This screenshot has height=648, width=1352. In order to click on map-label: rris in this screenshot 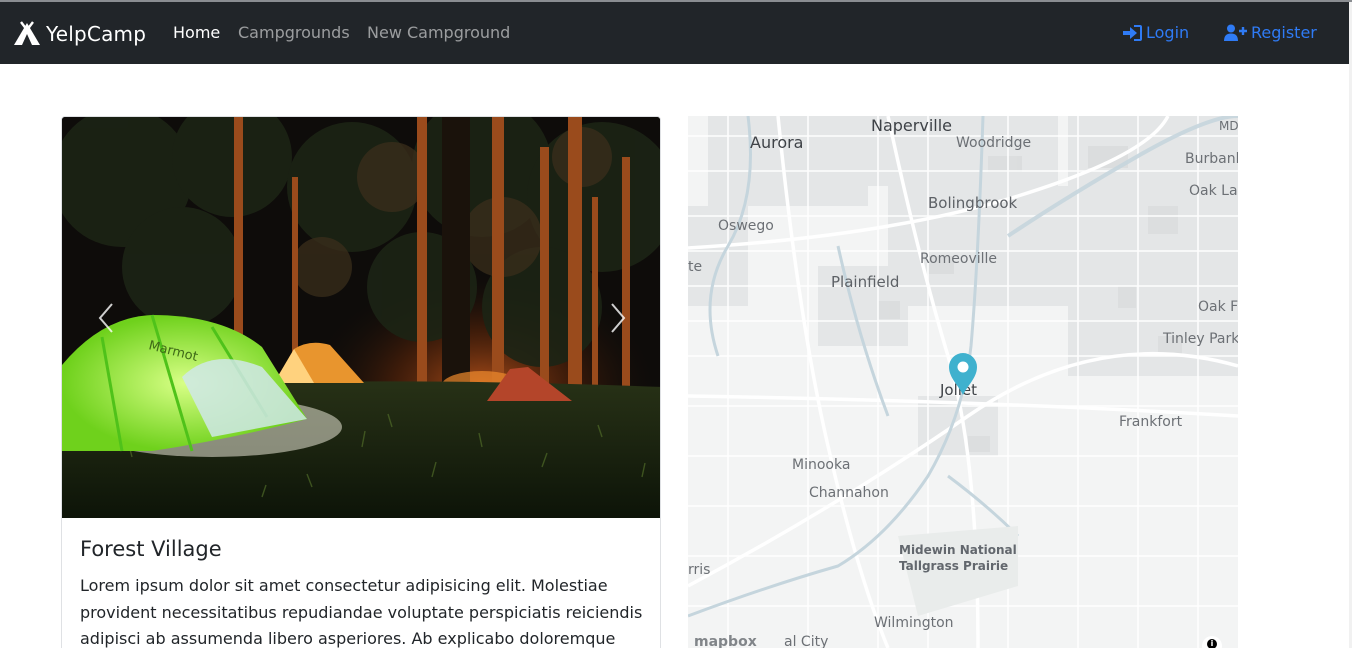, I will do `click(699, 570)`.